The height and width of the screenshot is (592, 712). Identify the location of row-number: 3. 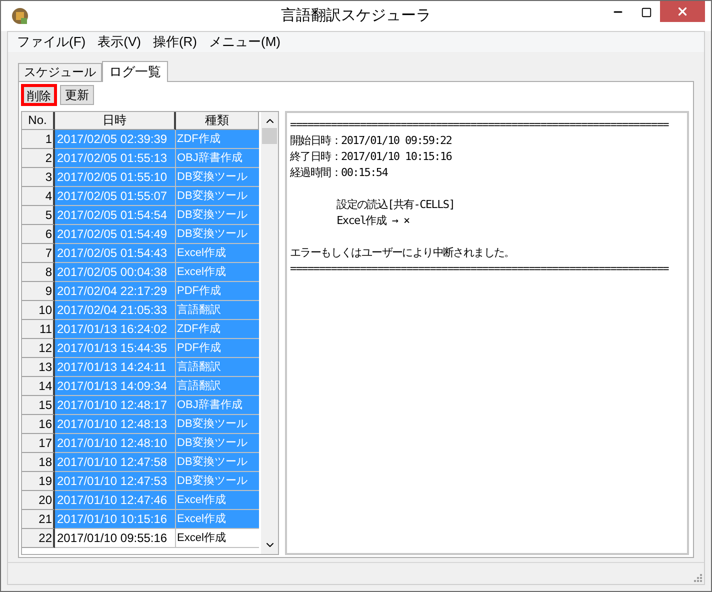
(38, 177).